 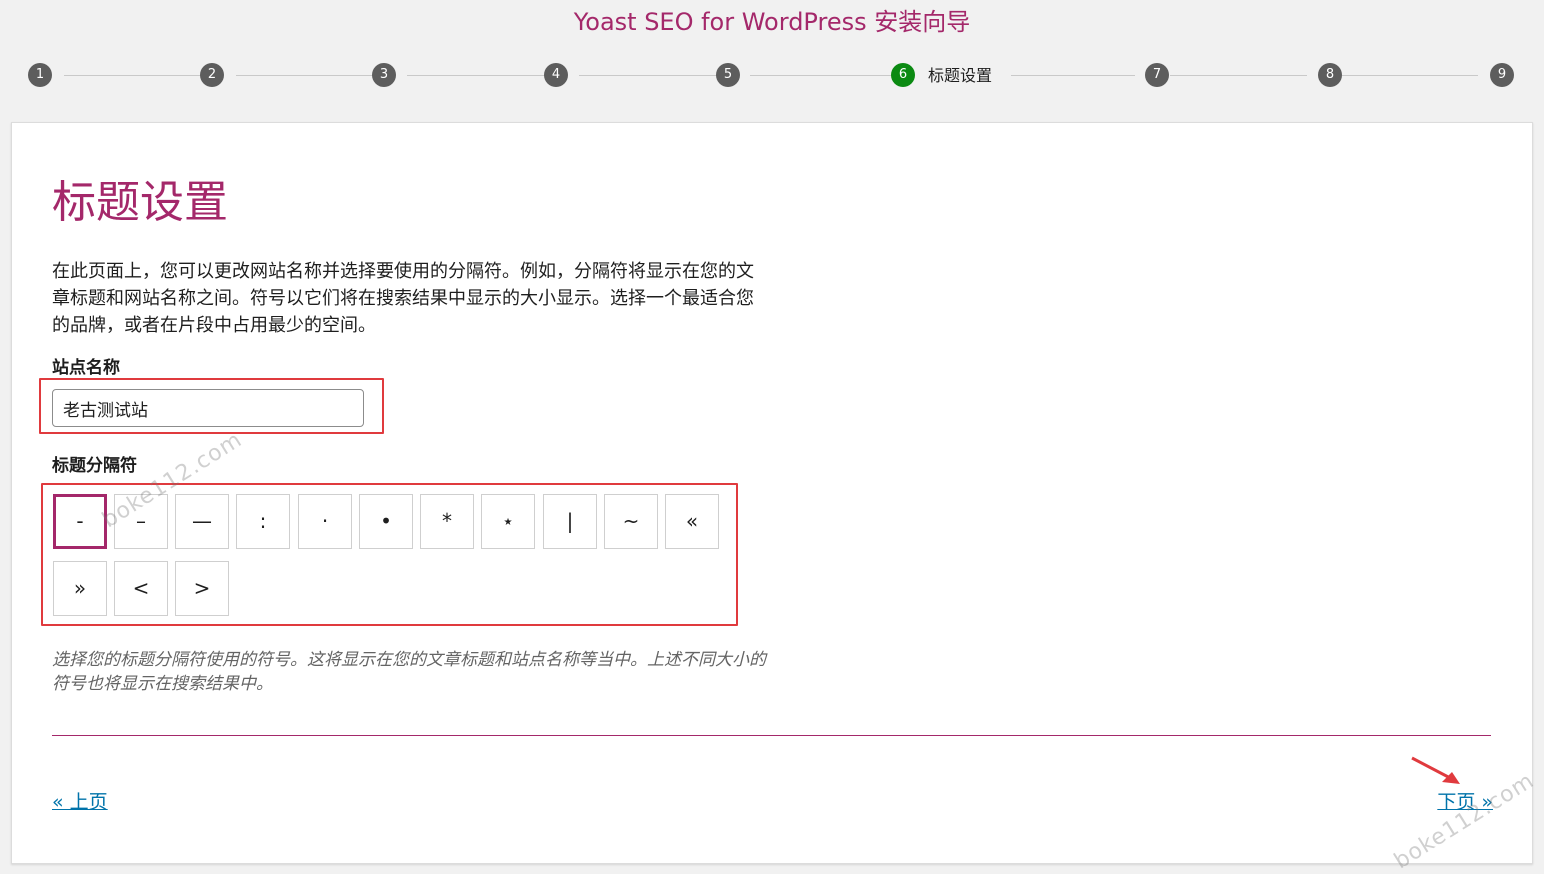 I want to click on separator-label: 标题分隔符, so click(x=94, y=466).